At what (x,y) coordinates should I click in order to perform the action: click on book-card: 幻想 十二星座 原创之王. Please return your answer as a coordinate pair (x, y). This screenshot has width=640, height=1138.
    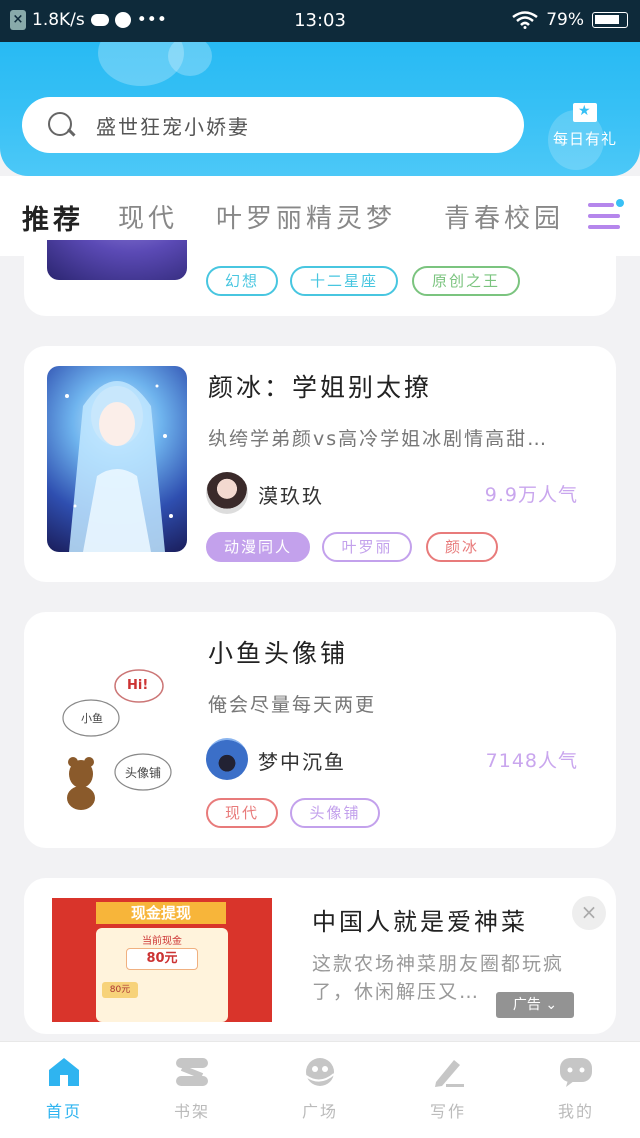
    Looking at the image, I should click on (320, 278).